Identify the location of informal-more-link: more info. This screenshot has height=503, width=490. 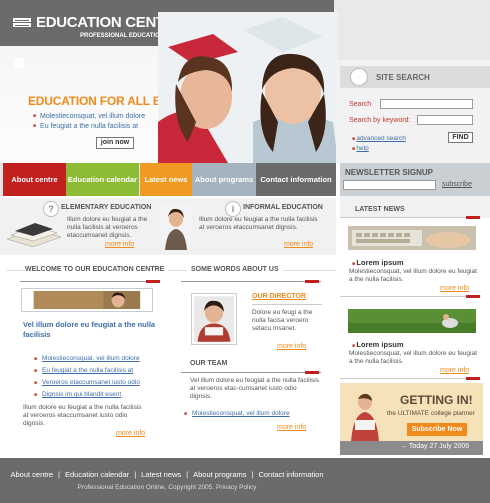
(298, 244).